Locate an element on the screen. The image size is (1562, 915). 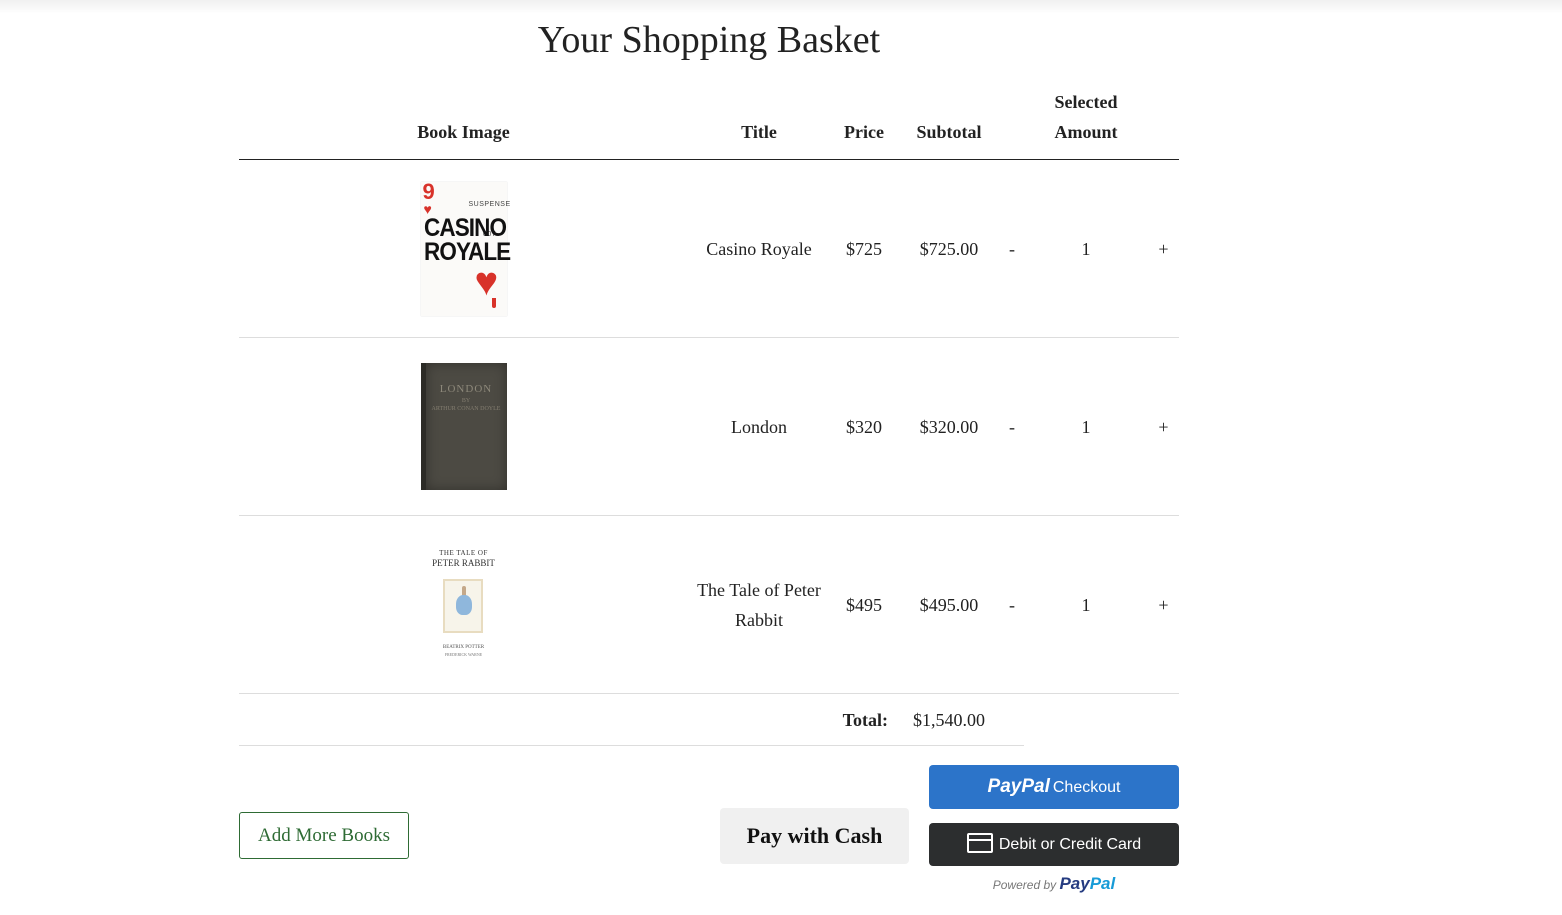
powered-by-paypal: Powered by PayPal is located at coordinates (1054, 884).